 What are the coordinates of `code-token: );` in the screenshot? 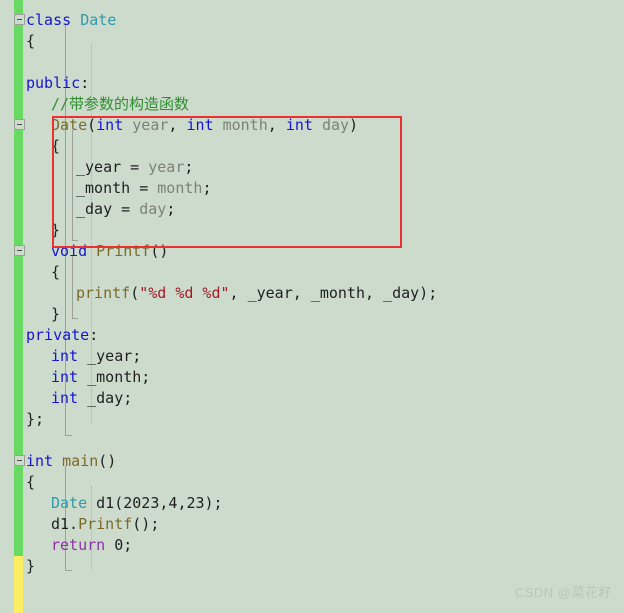 It's located at (213, 503).